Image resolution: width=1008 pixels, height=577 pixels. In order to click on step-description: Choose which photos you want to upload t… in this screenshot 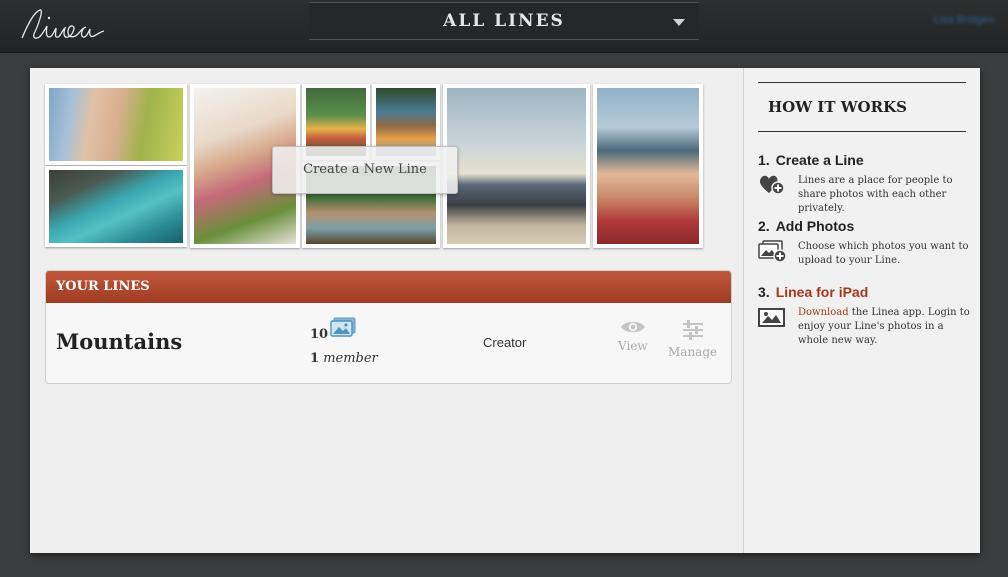, I will do `click(883, 253)`.